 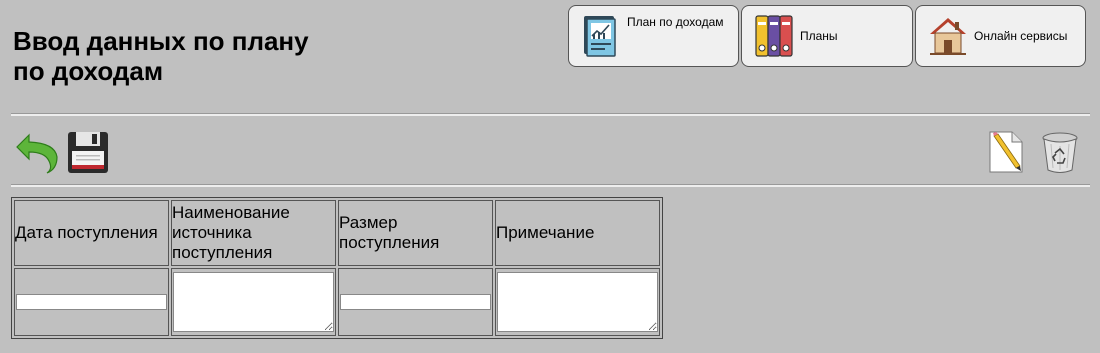 What do you see at coordinates (774, 36) in the screenshot?
I see `binders-icon` at bounding box center [774, 36].